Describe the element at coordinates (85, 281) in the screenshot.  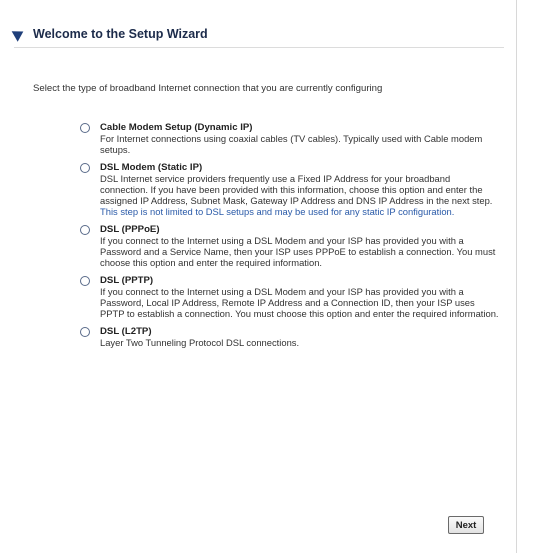
I see `radio-dsl-pptp` at that location.